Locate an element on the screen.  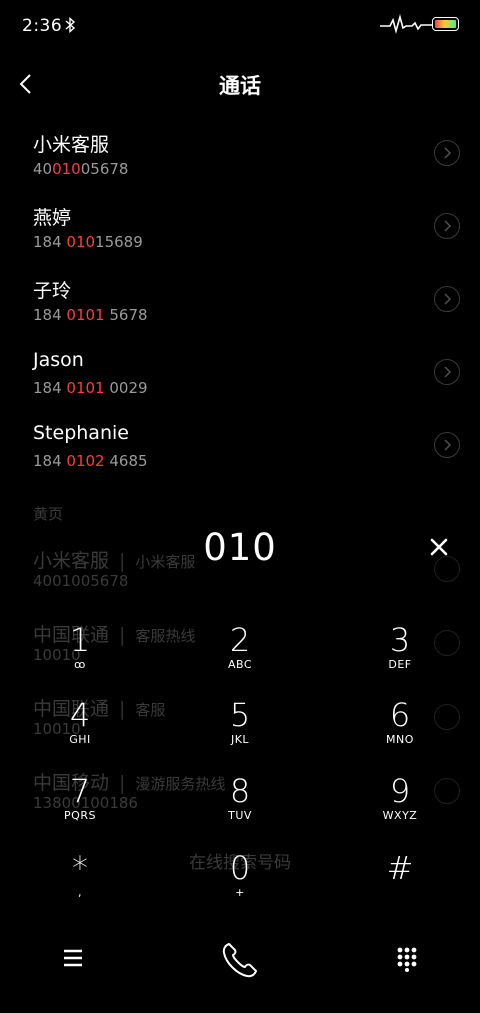
dial-key-3: 3 DEF is located at coordinates (400, 654).